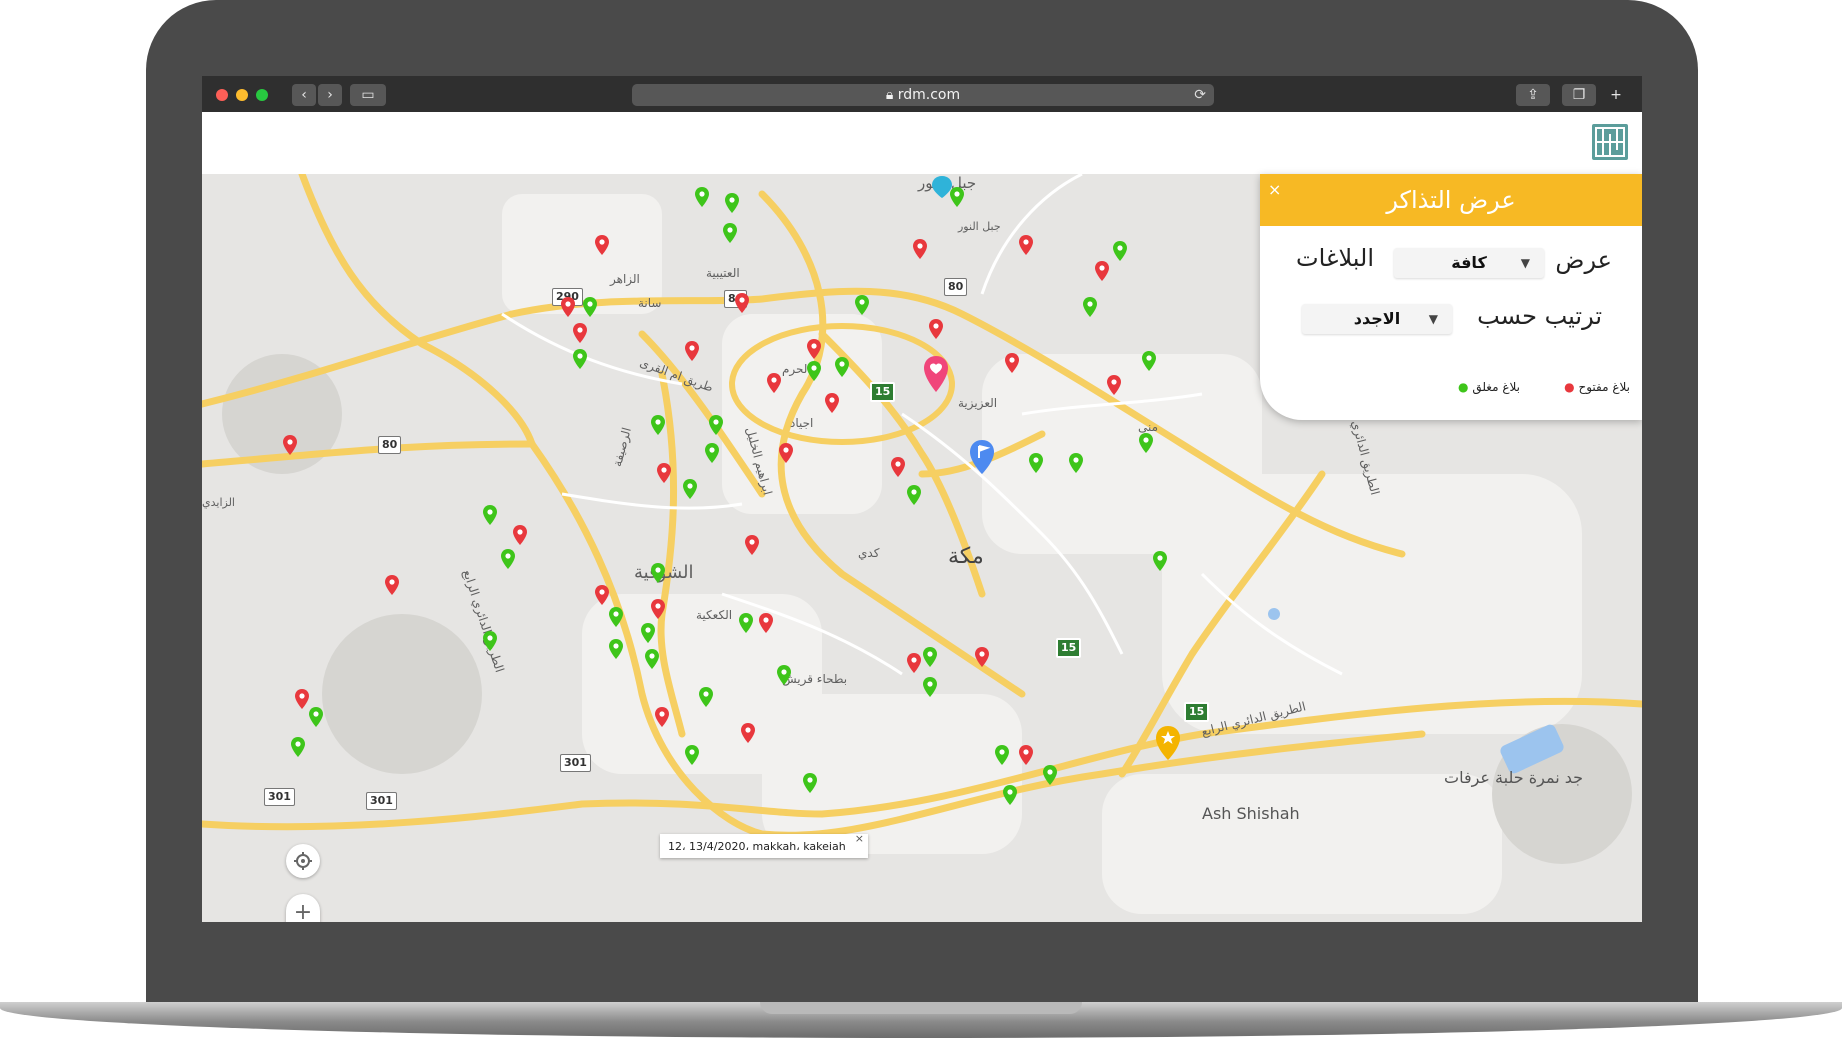 The image size is (1842, 1038). Describe the element at coordinates (303, 908) in the screenshot. I see `zoom-in-button: +` at that location.